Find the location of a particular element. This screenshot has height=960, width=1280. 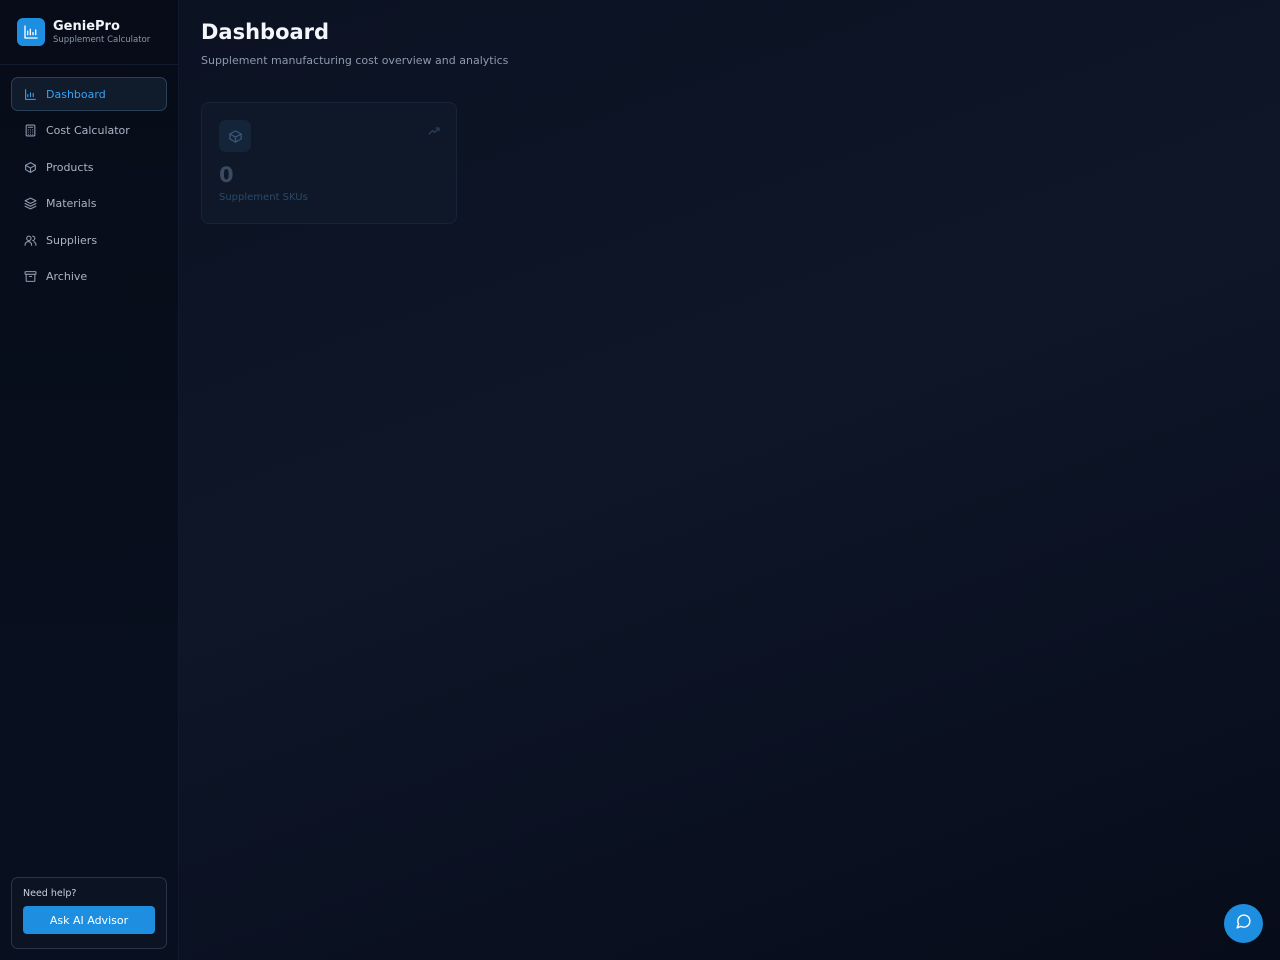

sidebar-item-cost-calculator: Cost Calculator is located at coordinates (89, 131).